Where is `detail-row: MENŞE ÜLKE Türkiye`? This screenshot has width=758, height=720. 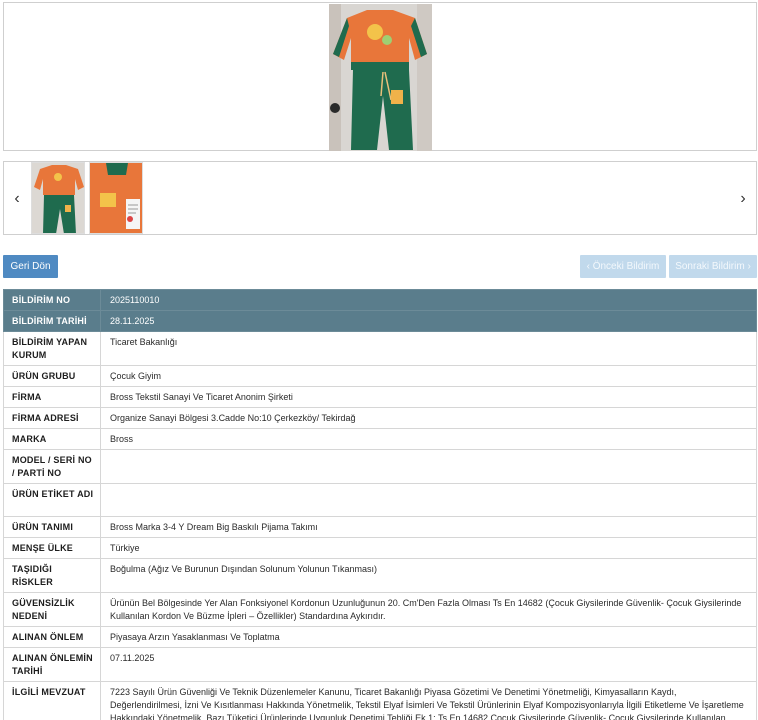
detail-row: MENŞE ÜLKE Türkiye is located at coordinates (380, 548).